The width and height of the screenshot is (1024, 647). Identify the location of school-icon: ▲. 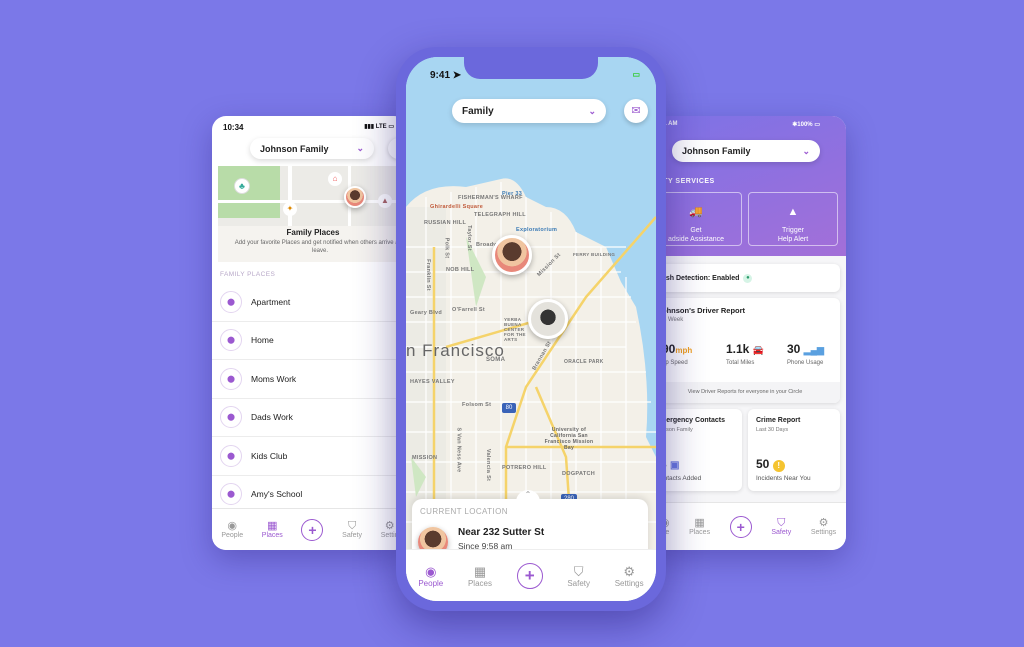
(385, 201).